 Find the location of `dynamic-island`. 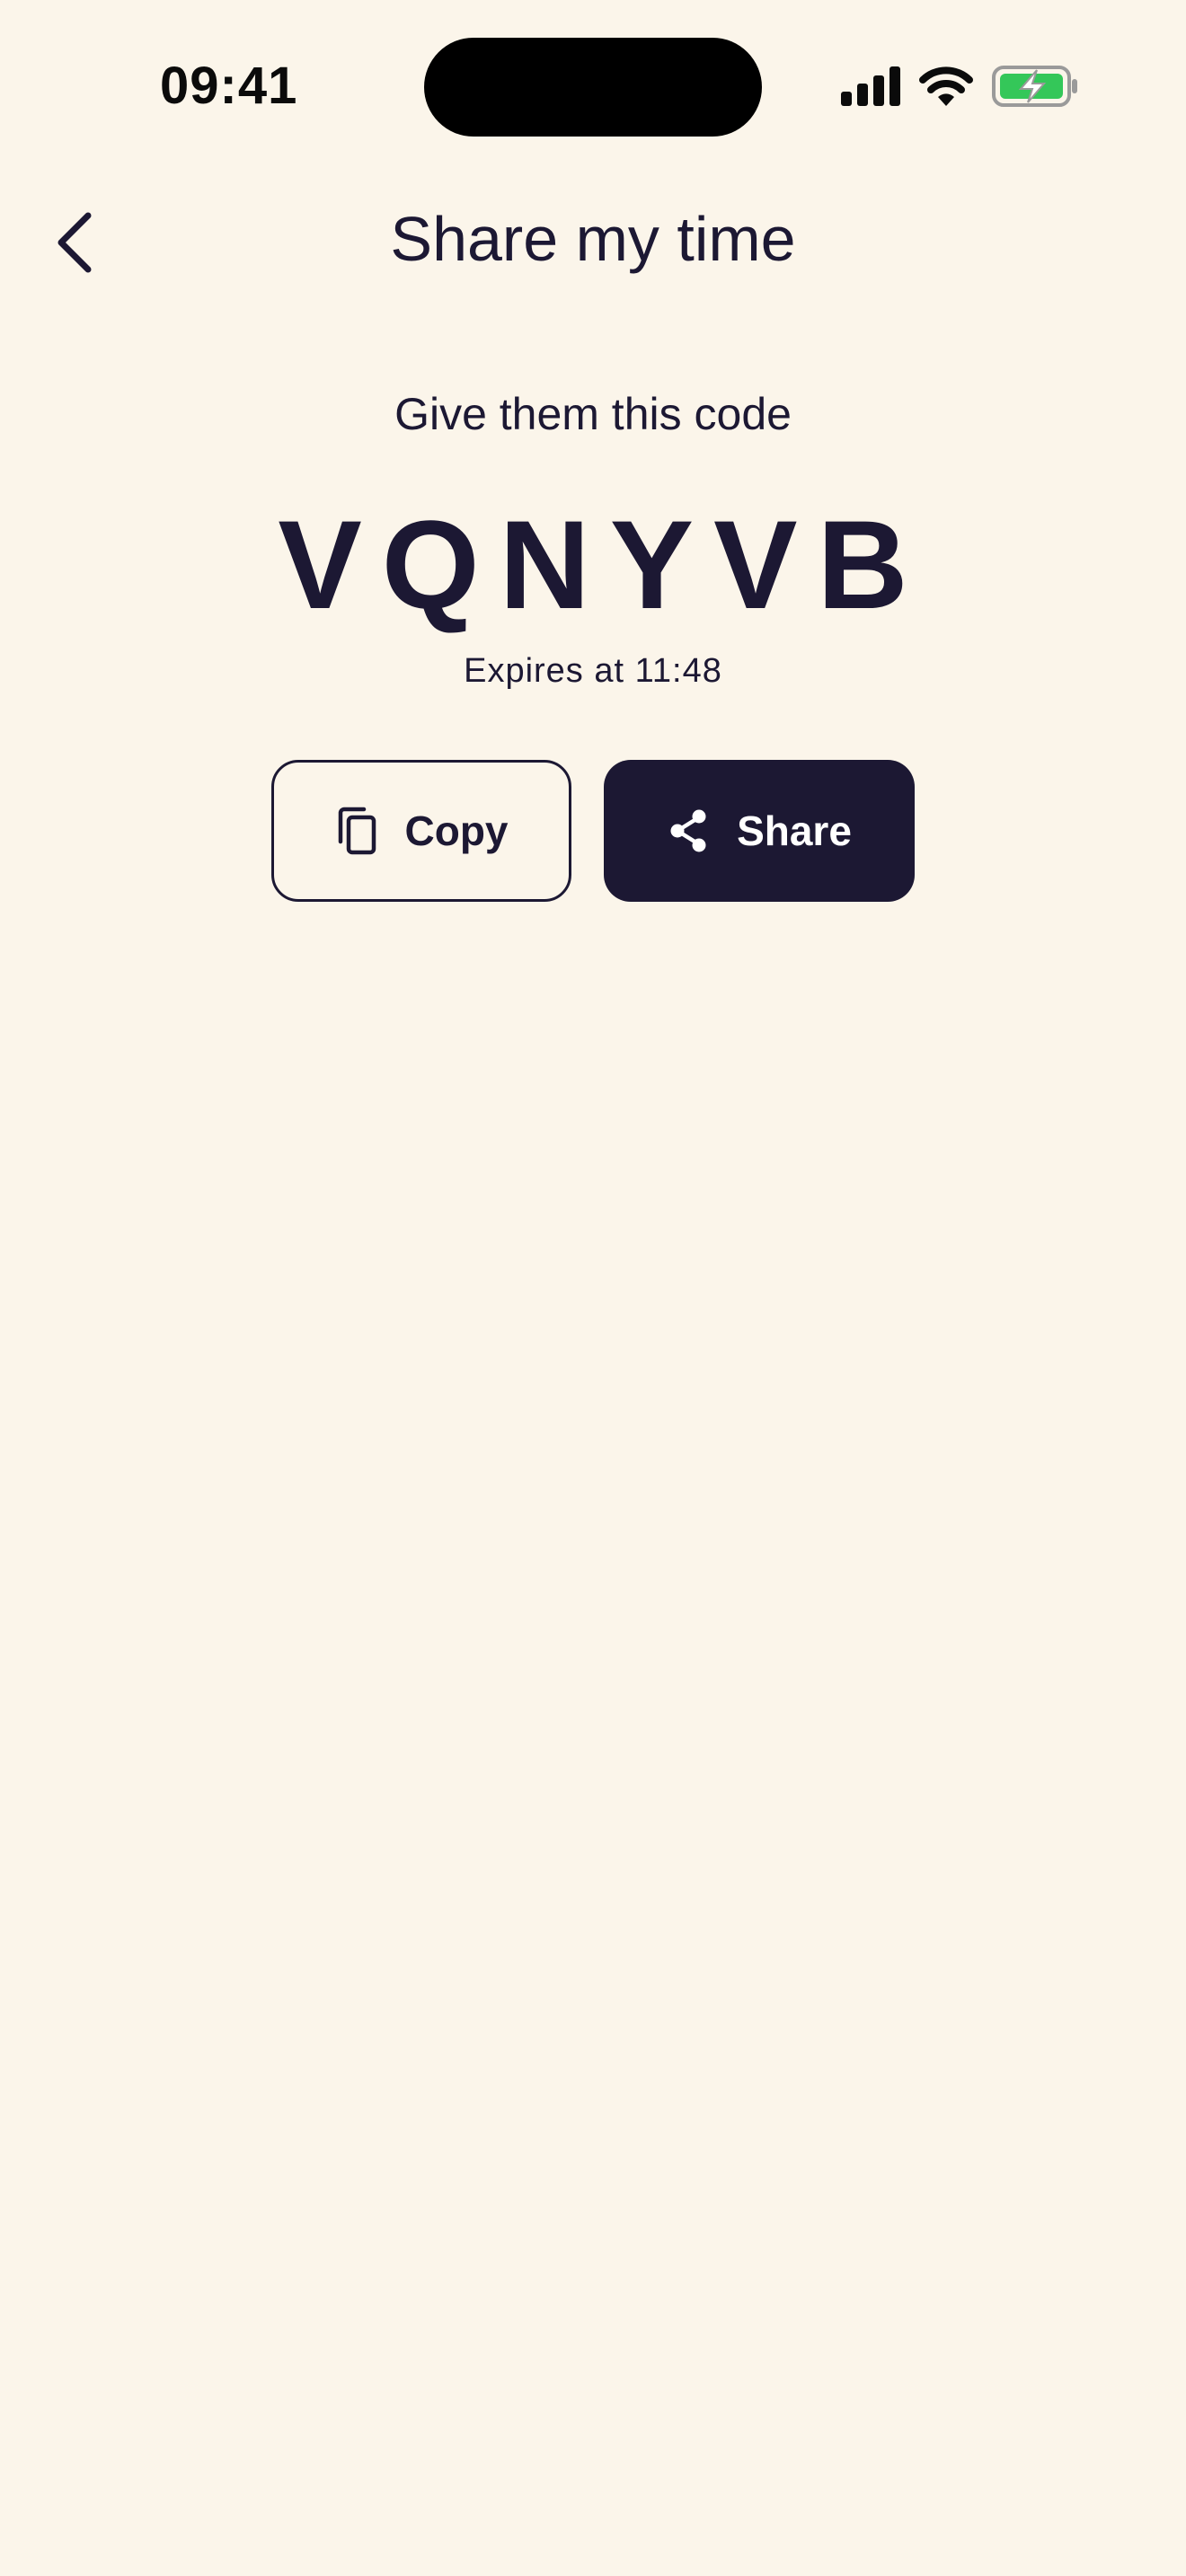

dynamic-island is located at coordinates (593, 87).